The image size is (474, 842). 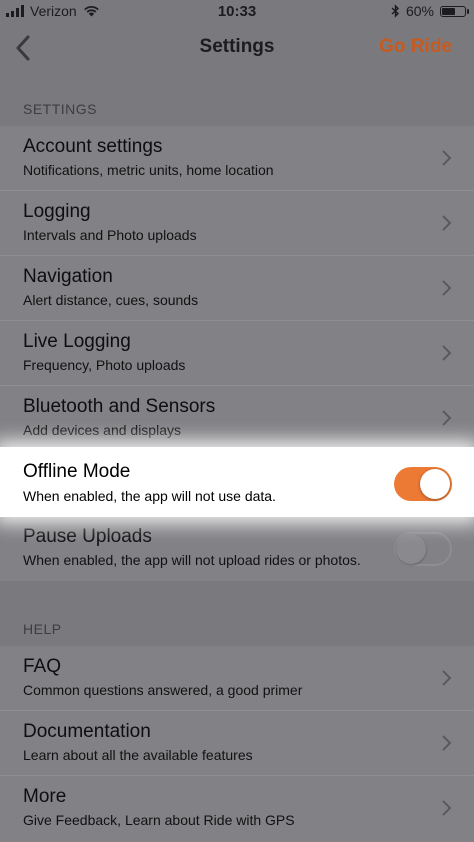 I want to click on row-label: Account settings, so click(x=93, y=146).